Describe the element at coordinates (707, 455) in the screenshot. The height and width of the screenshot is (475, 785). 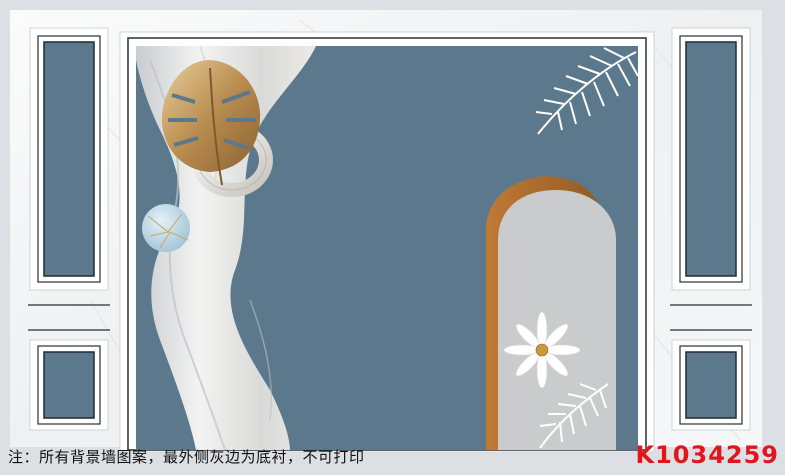
I see `product-code: K1034259` at that location.